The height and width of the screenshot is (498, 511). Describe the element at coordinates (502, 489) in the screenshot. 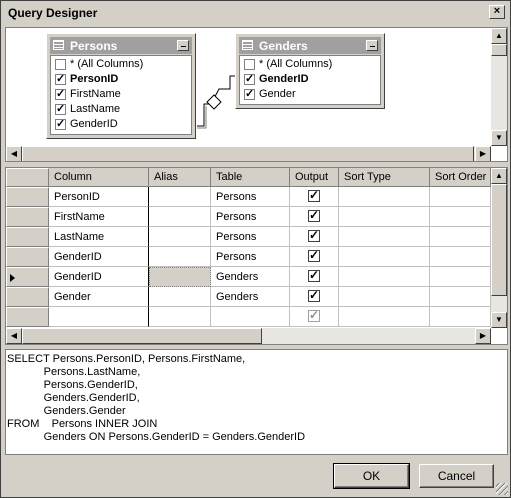

I see `resize-grip-icon` at that location.